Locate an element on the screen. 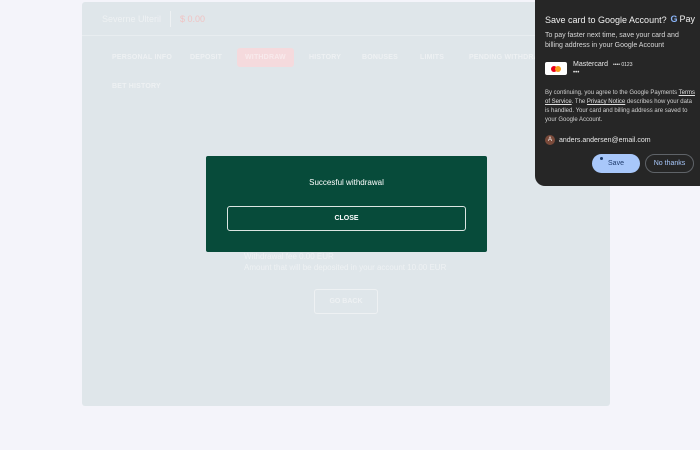 This screenshot has height=450, width=700. no-thanks-button: No thanks is located at coordinates (669, 163).